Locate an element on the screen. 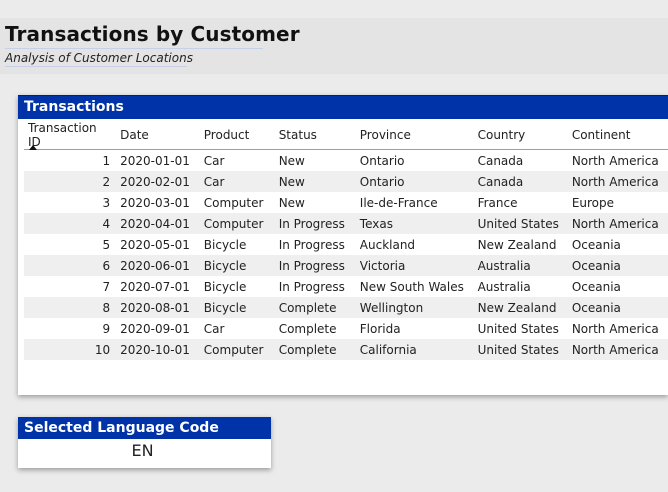 The height and width of the screenshot is (492, 668). title-underline is located at coordinates (134, 48).